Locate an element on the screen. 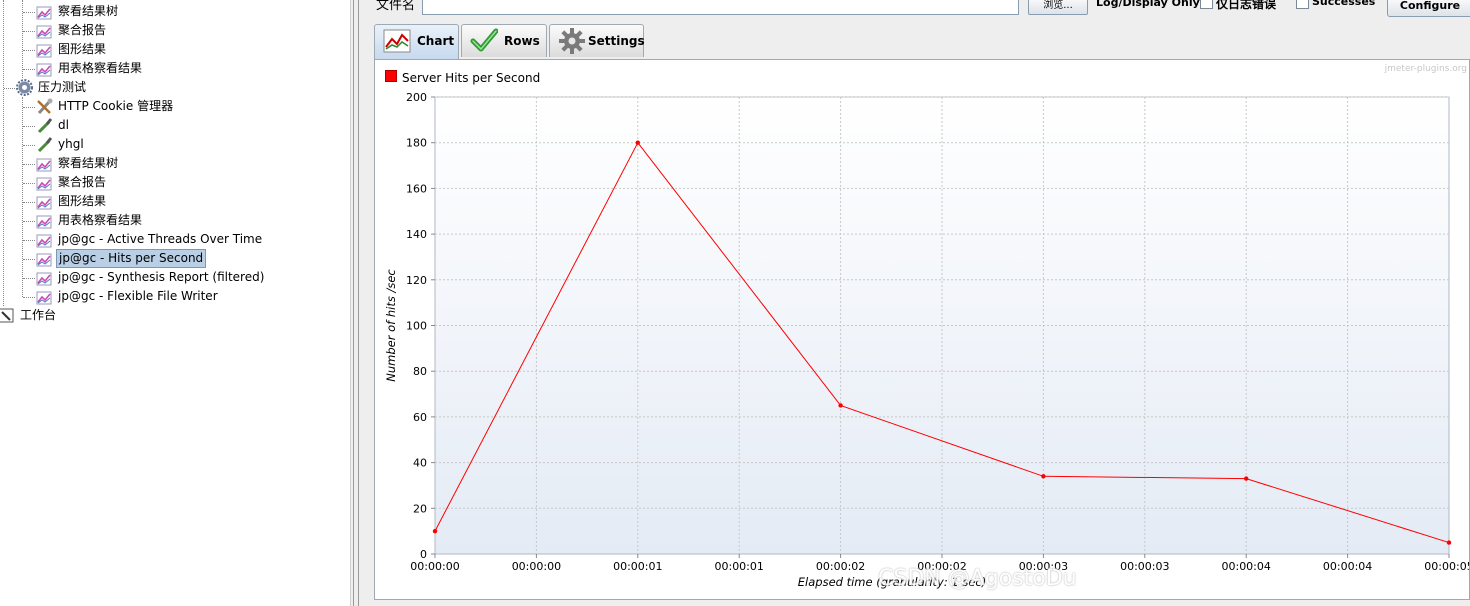 Image resolution: width=1470 pixels, height=606 pixels. chart-line-icon is located at coordinates (397, 41).